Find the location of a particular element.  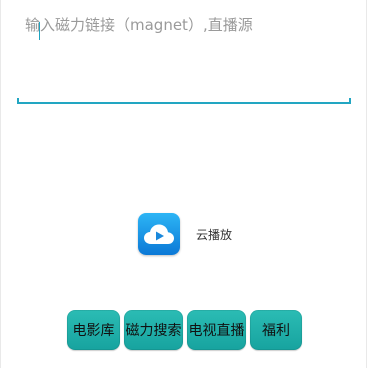

nav-button-tv-live: 电视直播 is located at coordinates (216, 330).